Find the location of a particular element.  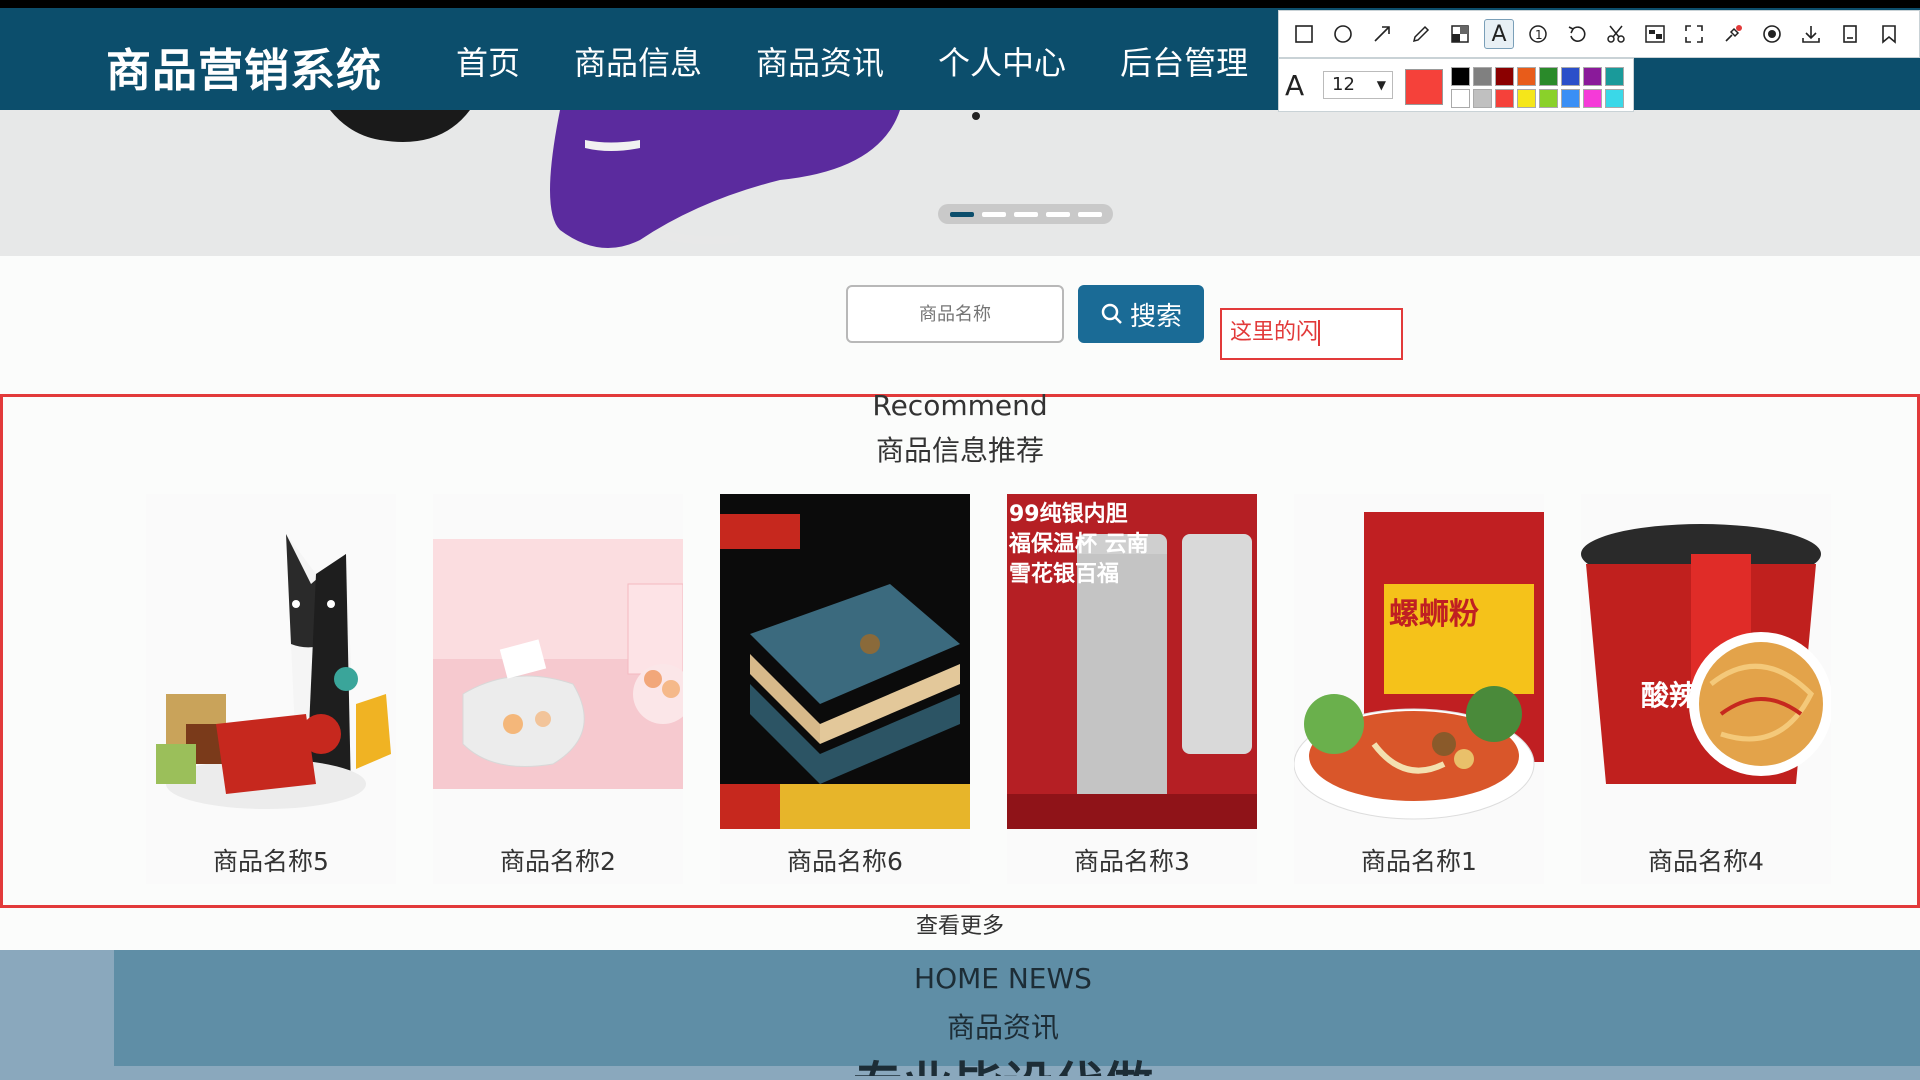

product-image: 螺蛳粉 is located at coordinates (1419, 661).